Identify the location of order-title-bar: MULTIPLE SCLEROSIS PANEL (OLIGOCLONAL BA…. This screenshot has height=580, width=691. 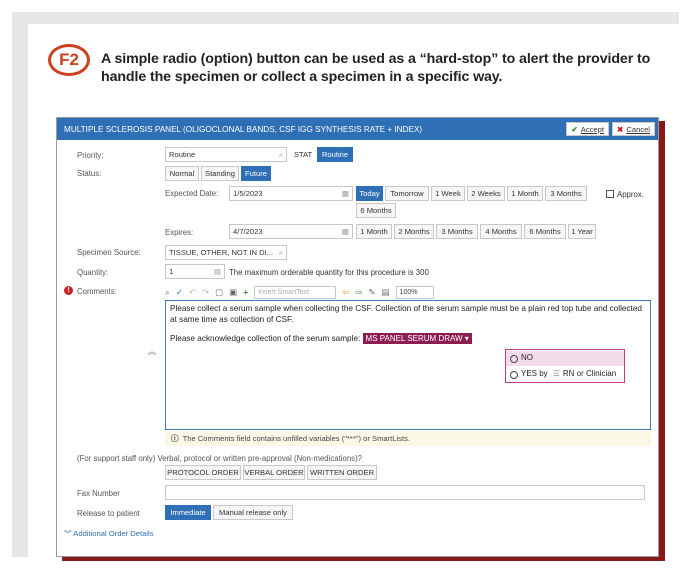
(357, 129).